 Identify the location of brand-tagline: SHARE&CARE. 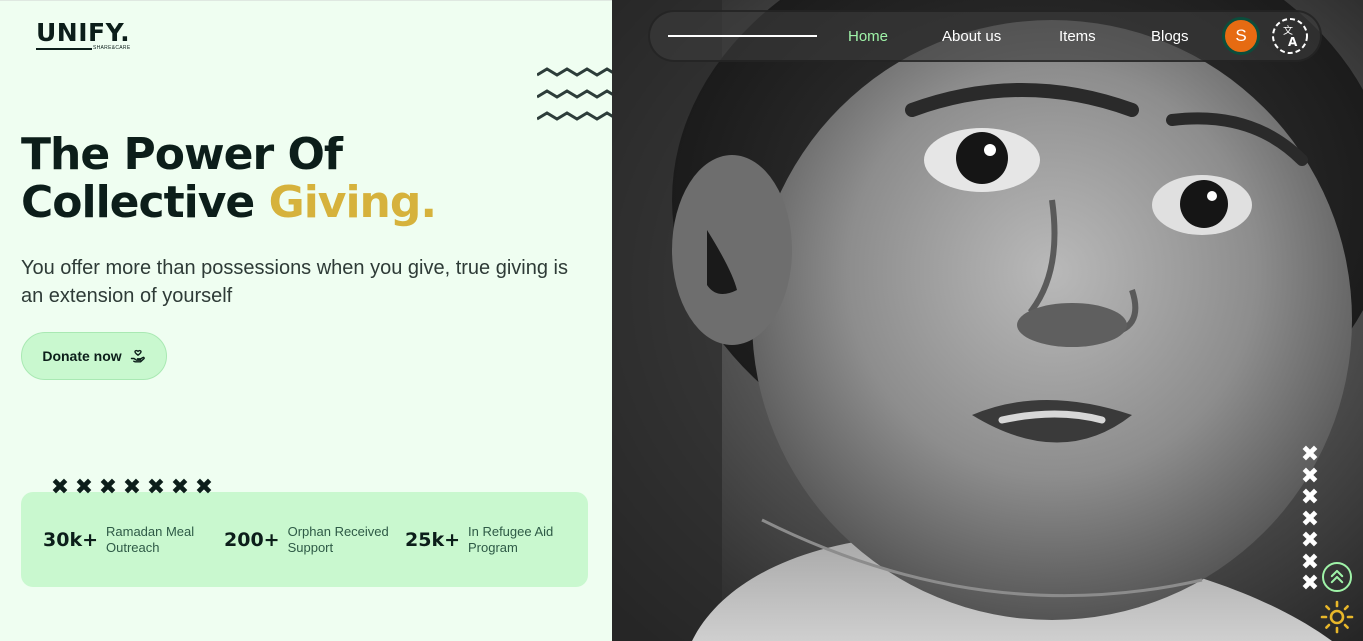
(112, 48).